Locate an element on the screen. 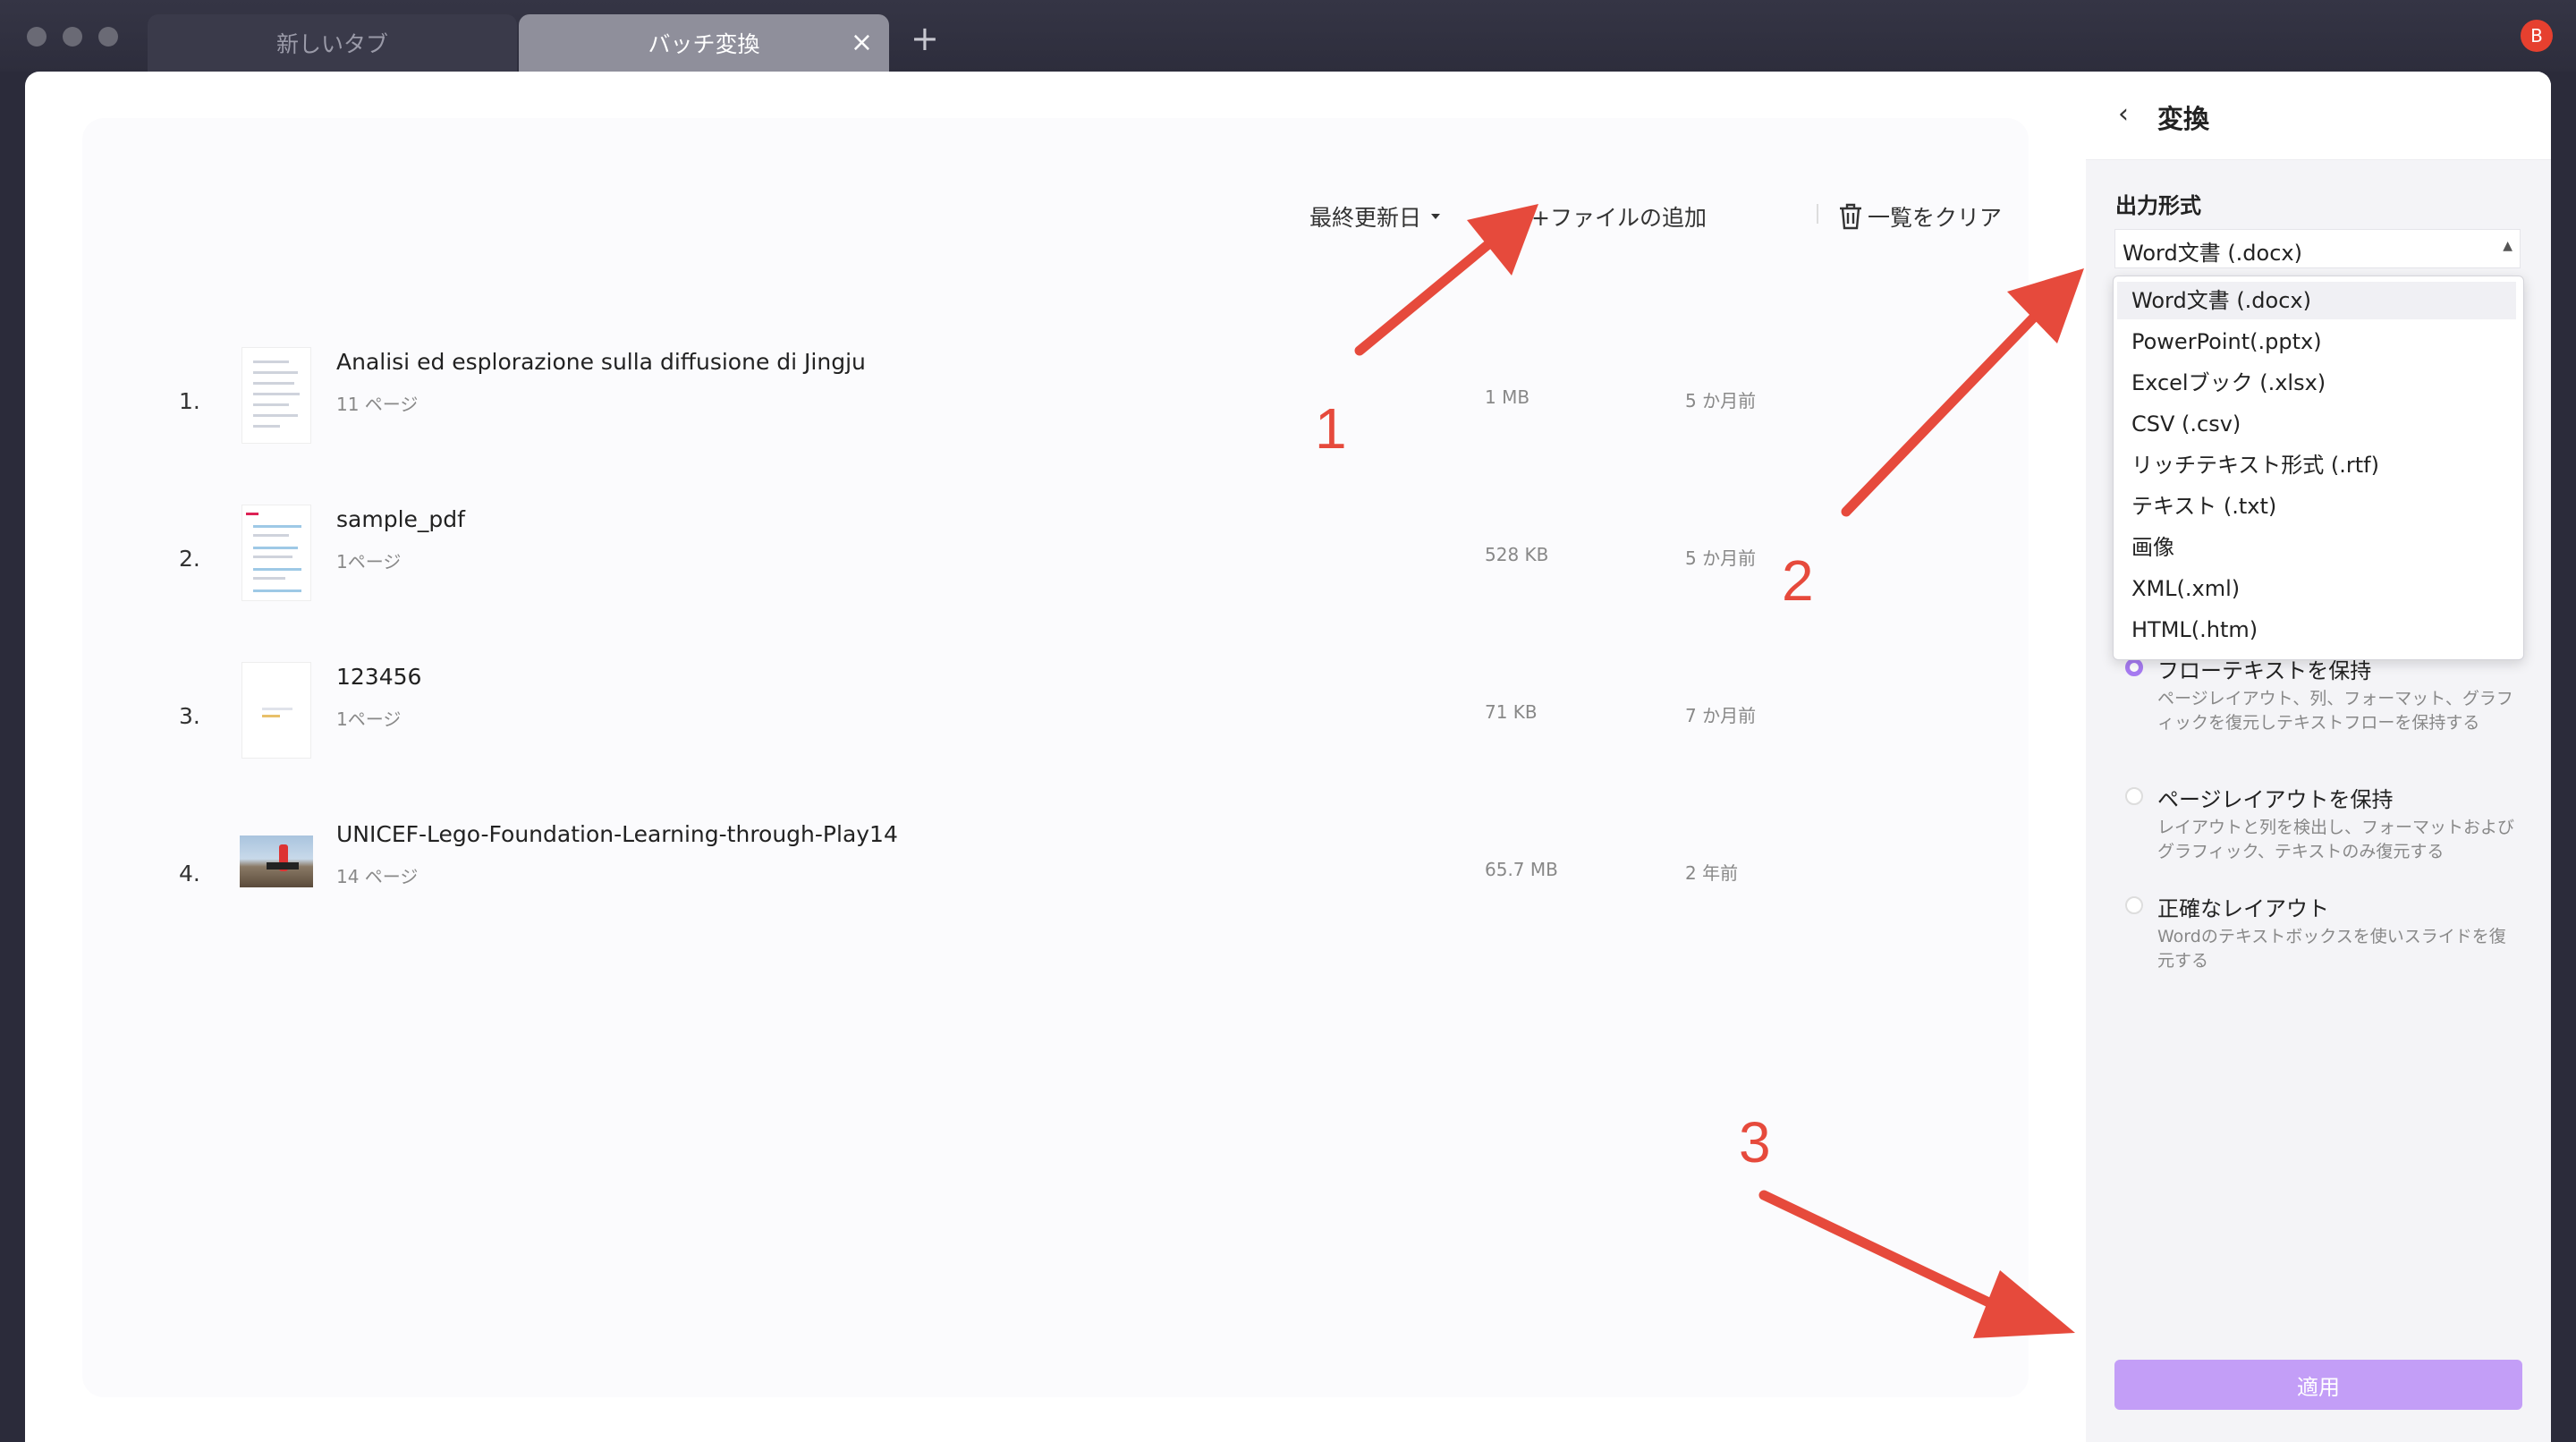 The width and height of the screenshot is (2576, 1442). clear-list-label: 一覧をクリア is located at coordinates (1935, 218).